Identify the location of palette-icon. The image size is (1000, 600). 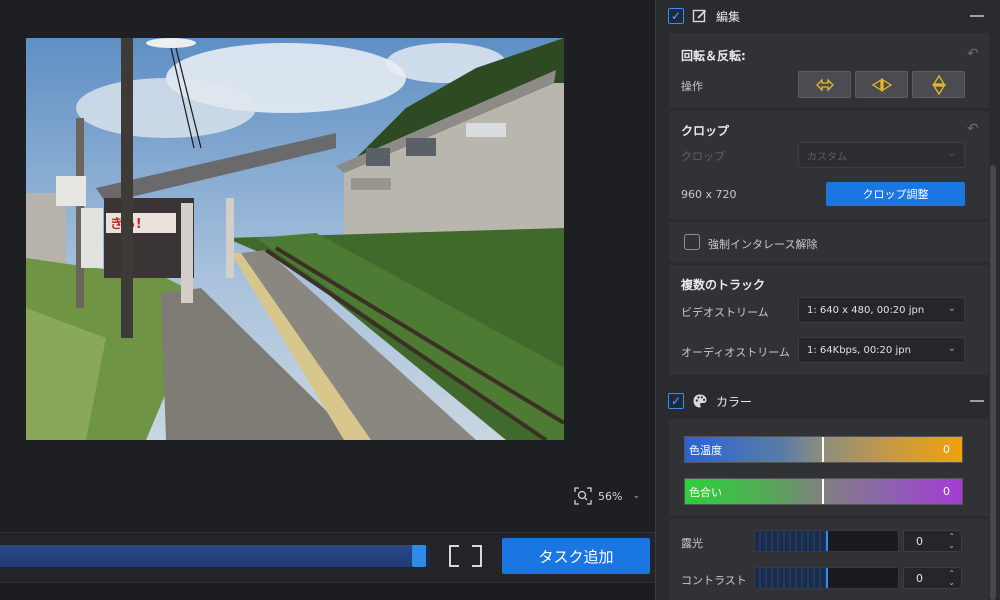
(700, 401).